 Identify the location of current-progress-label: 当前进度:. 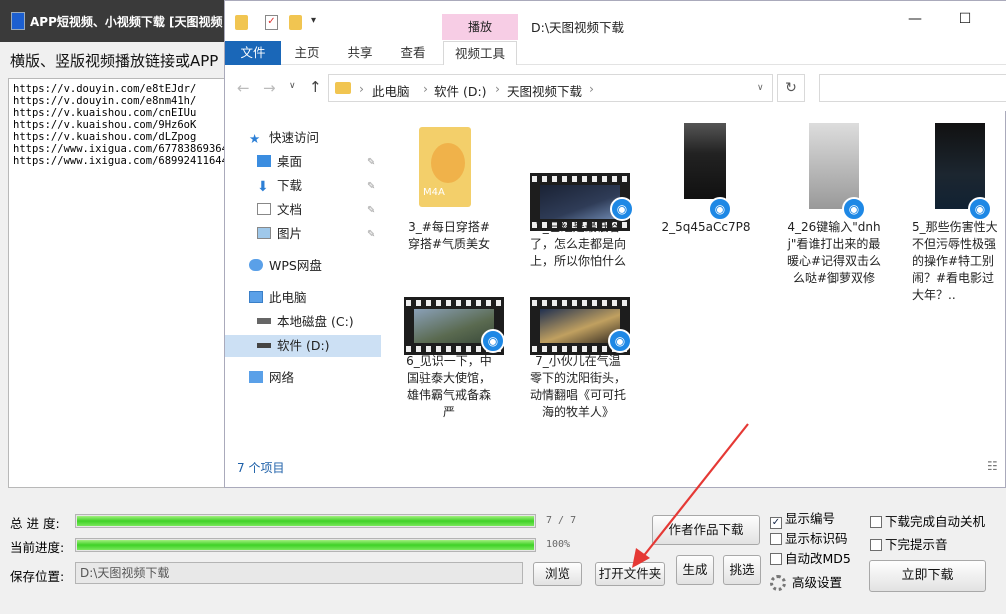
(37, 547).